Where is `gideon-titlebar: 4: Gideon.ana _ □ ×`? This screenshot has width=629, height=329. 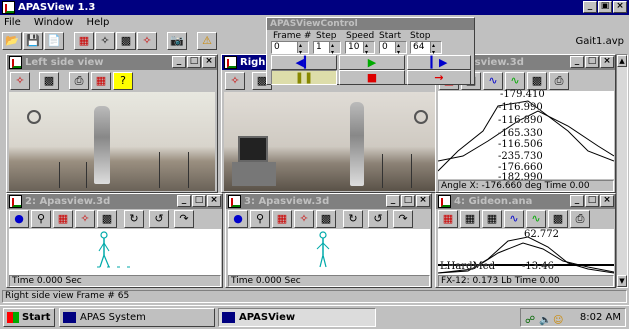
gideon-titlebar: 4: Gideon.ana _ □ × is located at coordinates (525, 201).